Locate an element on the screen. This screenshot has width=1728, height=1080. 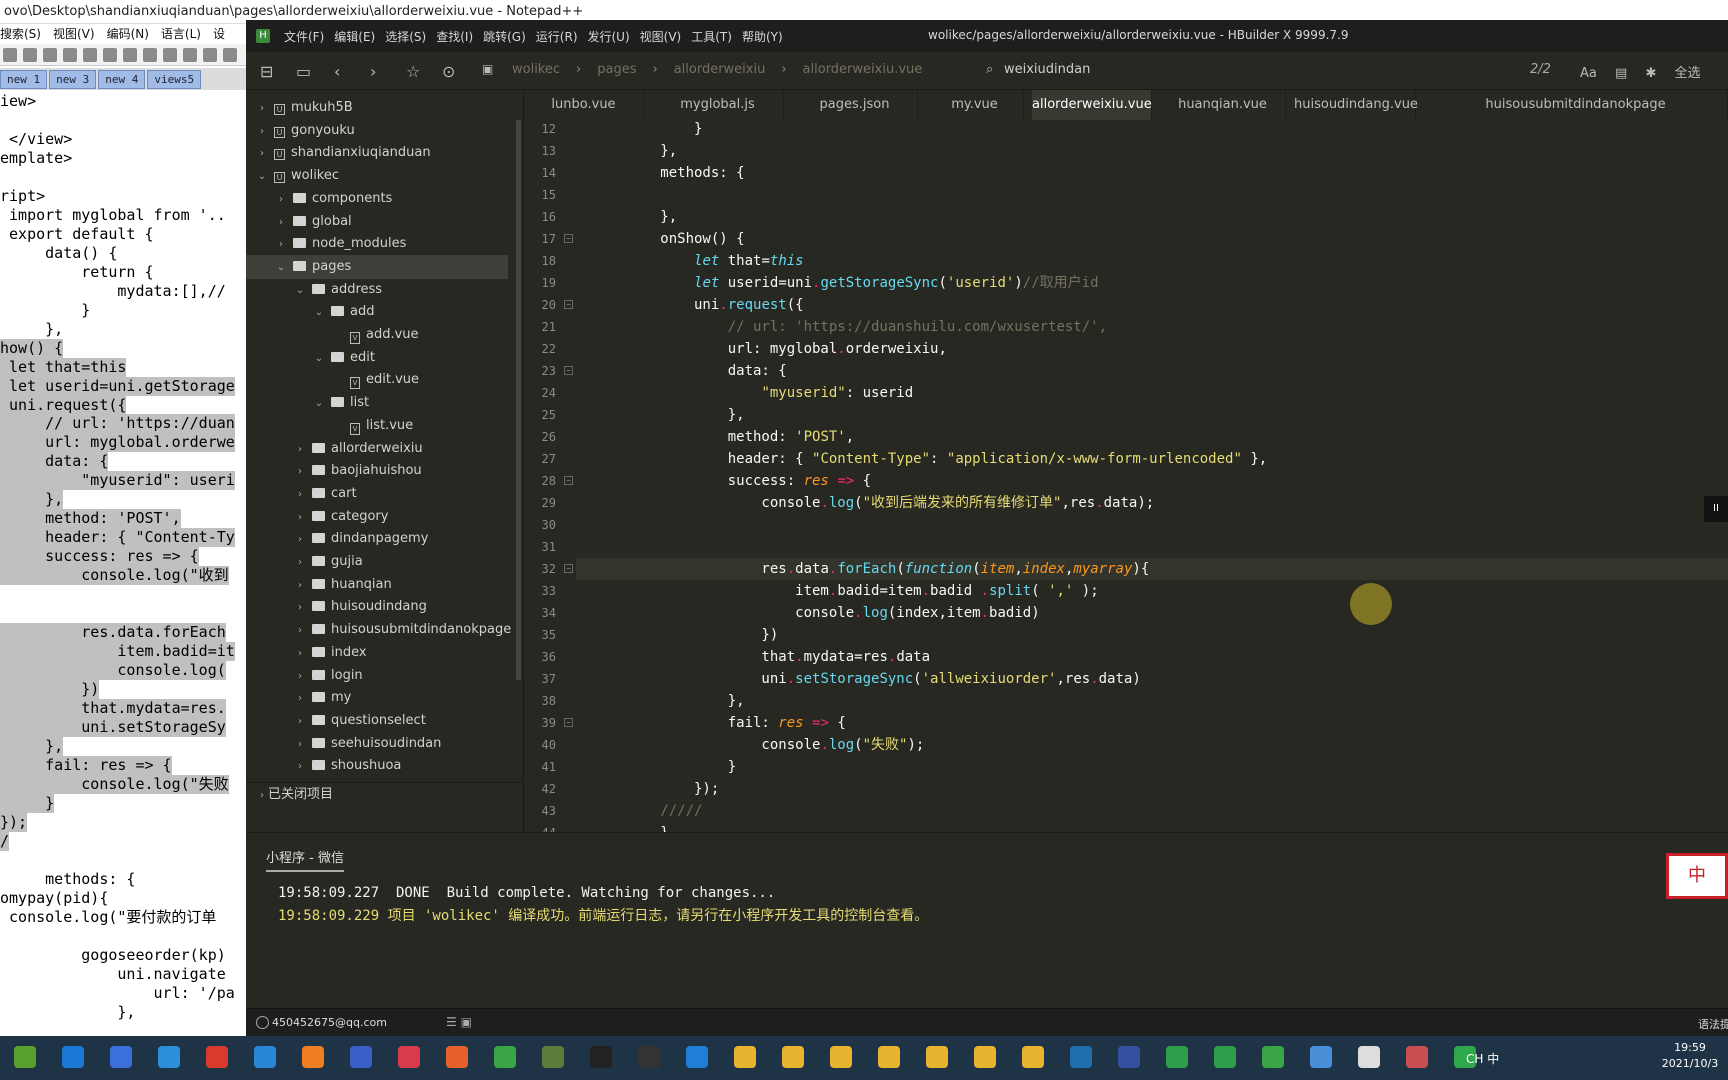
save-all-icon is located at coordinates (70, 55).